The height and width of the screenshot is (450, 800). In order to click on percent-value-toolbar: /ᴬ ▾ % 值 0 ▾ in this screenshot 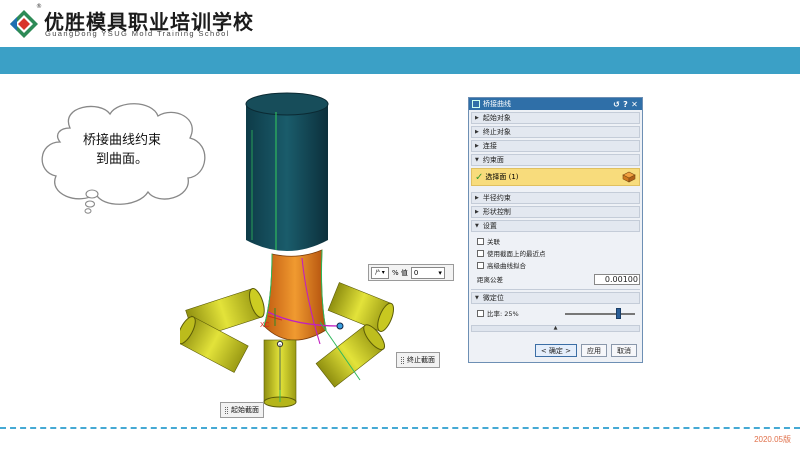, I will do `click(411, 272)`.